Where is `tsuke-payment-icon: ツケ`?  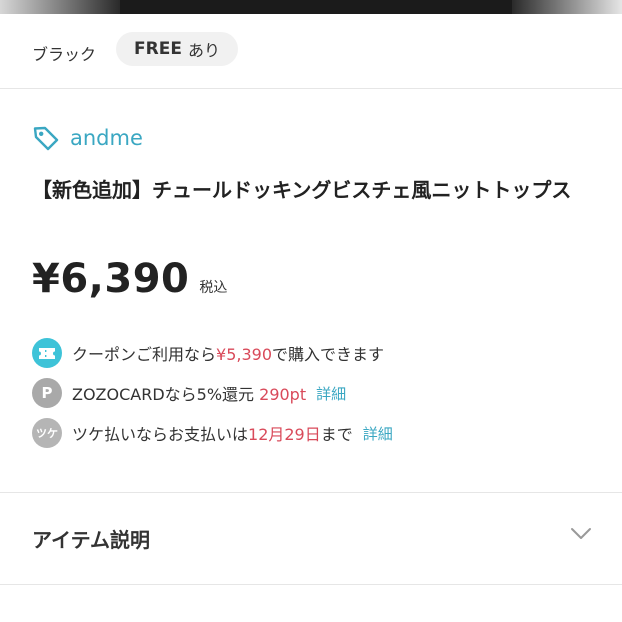
tsuke-payment-icon: ツケ is located at coordinates (47, 433).